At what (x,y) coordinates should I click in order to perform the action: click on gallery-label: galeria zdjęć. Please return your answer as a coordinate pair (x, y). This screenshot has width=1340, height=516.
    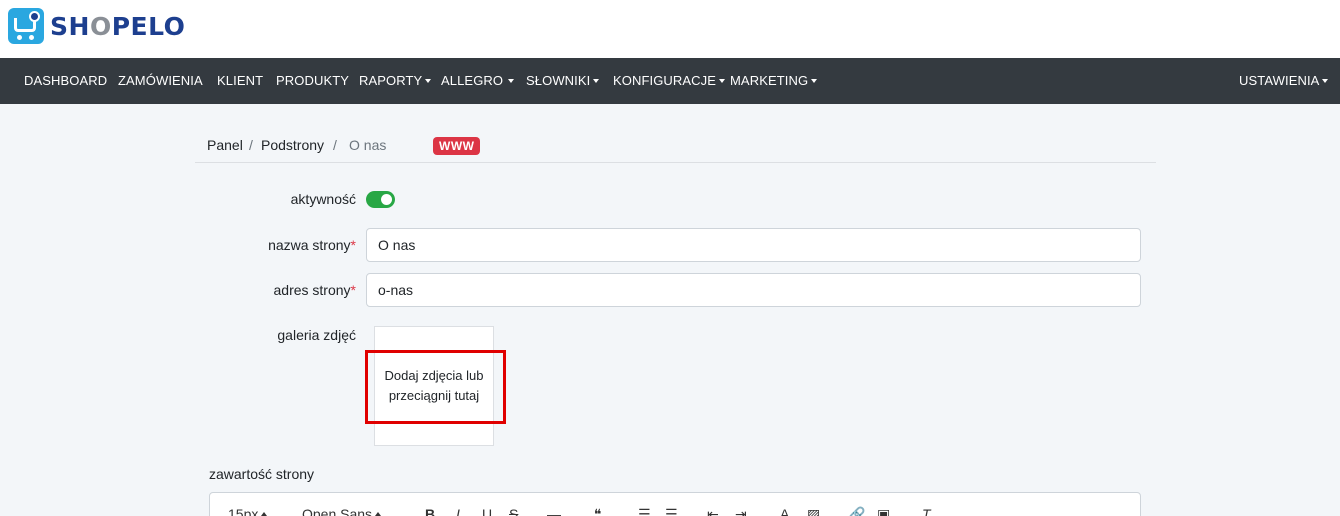
    Looking at the image, I should click on (316, 335).